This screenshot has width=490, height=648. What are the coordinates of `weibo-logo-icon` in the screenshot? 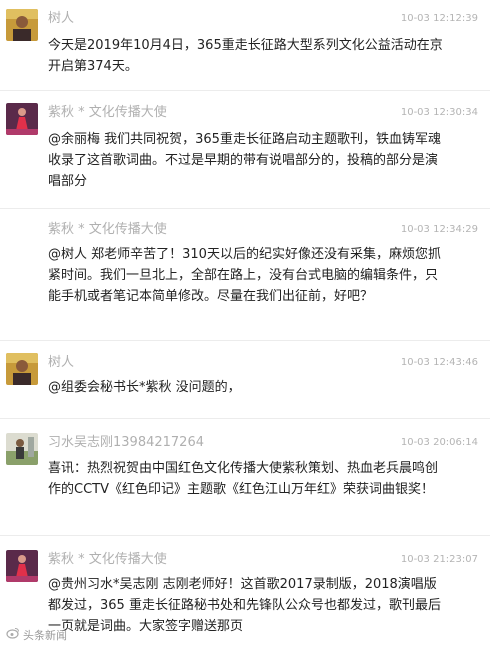 It's located at (13, 634).